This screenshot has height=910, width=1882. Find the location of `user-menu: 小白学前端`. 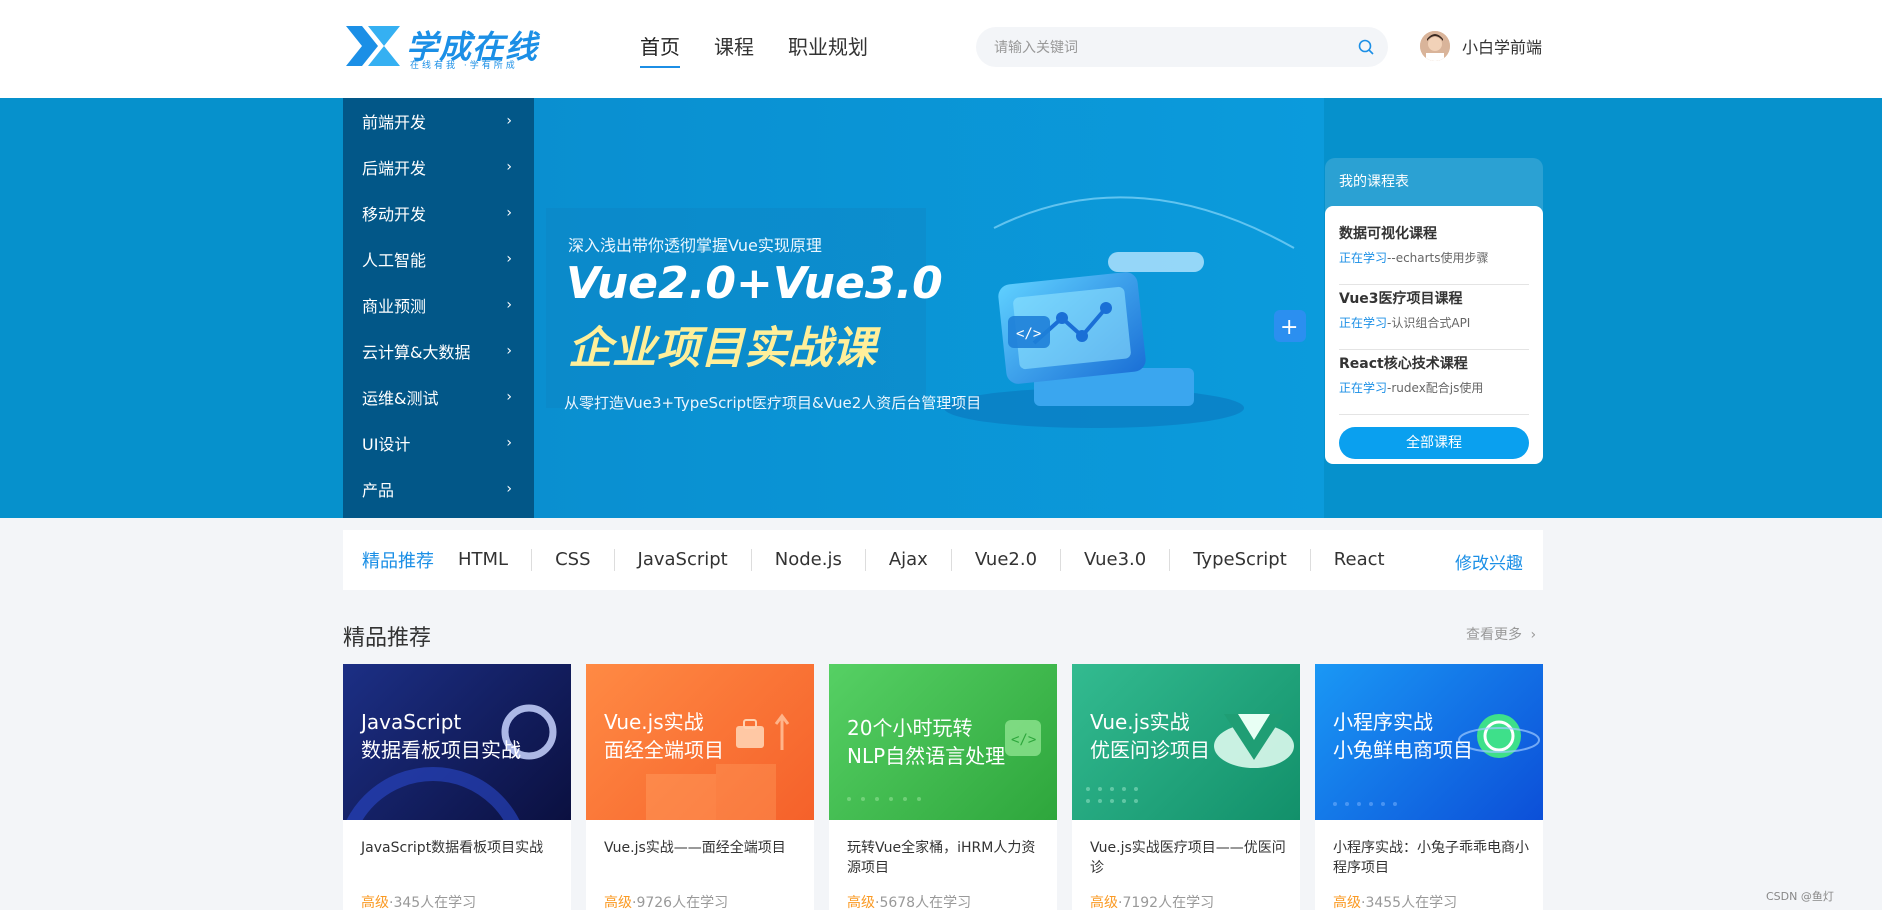

user-menu: 小白学前端 is located at coordinates (1481, 46).